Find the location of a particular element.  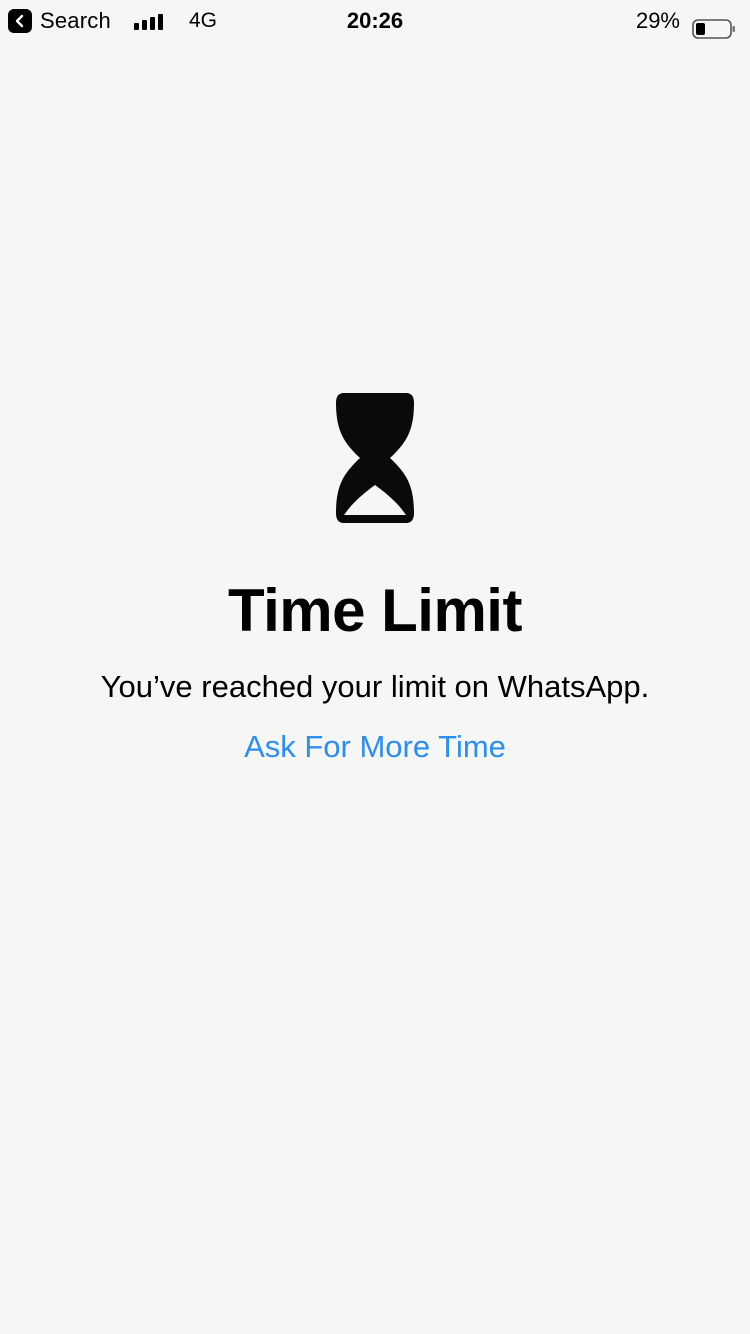

ask-for-more-time-label: Ask For More Time is located at coordinates (375, 746).